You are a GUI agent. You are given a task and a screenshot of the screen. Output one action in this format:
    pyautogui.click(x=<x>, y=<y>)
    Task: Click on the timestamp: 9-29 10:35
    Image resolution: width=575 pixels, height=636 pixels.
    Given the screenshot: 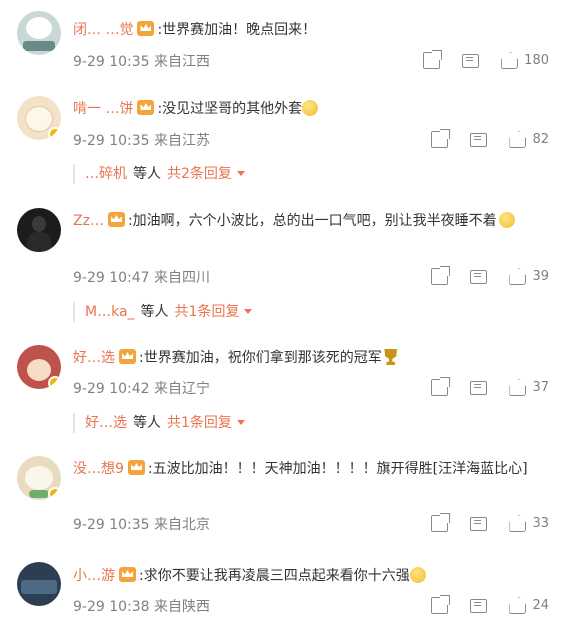 What is the action you would take?
    pyautogui.click(x=111, y=141)
    